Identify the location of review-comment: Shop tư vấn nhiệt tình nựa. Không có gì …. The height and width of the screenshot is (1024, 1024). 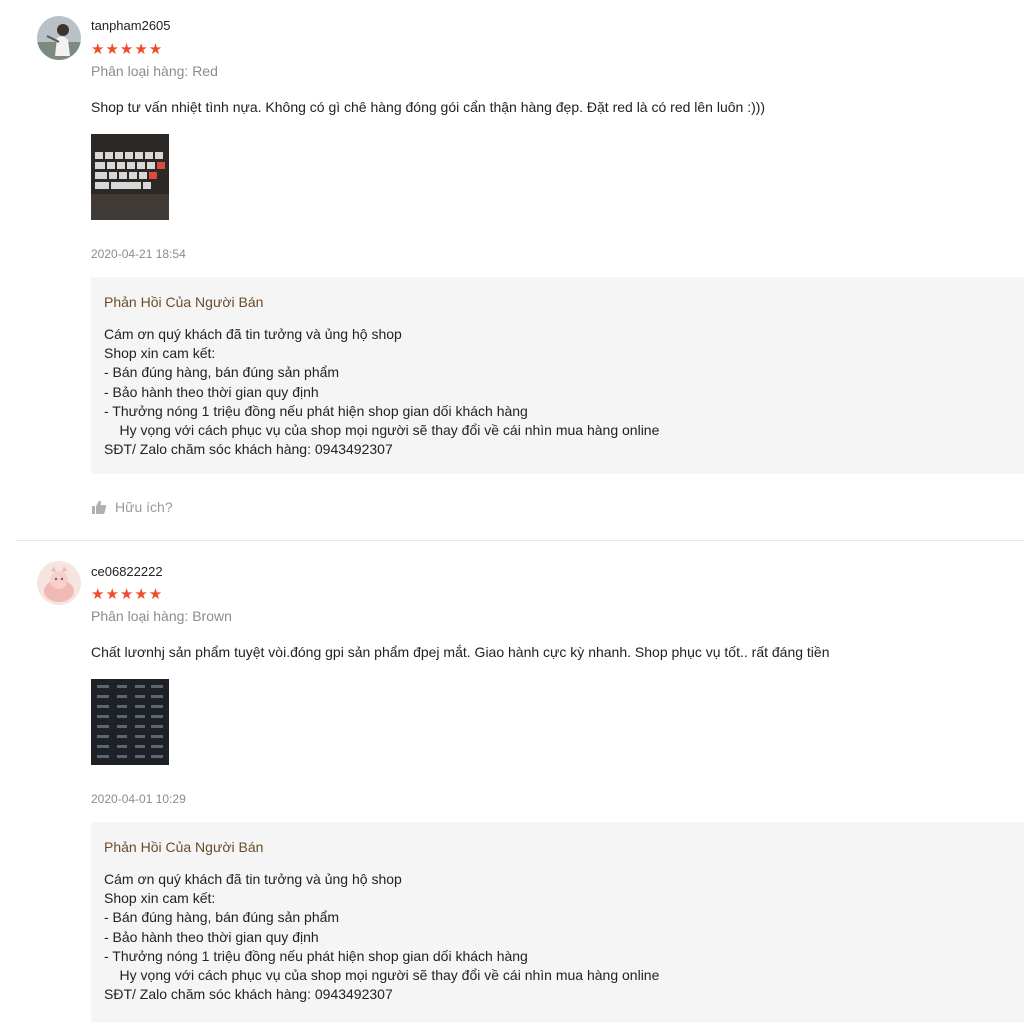
(428, 107).